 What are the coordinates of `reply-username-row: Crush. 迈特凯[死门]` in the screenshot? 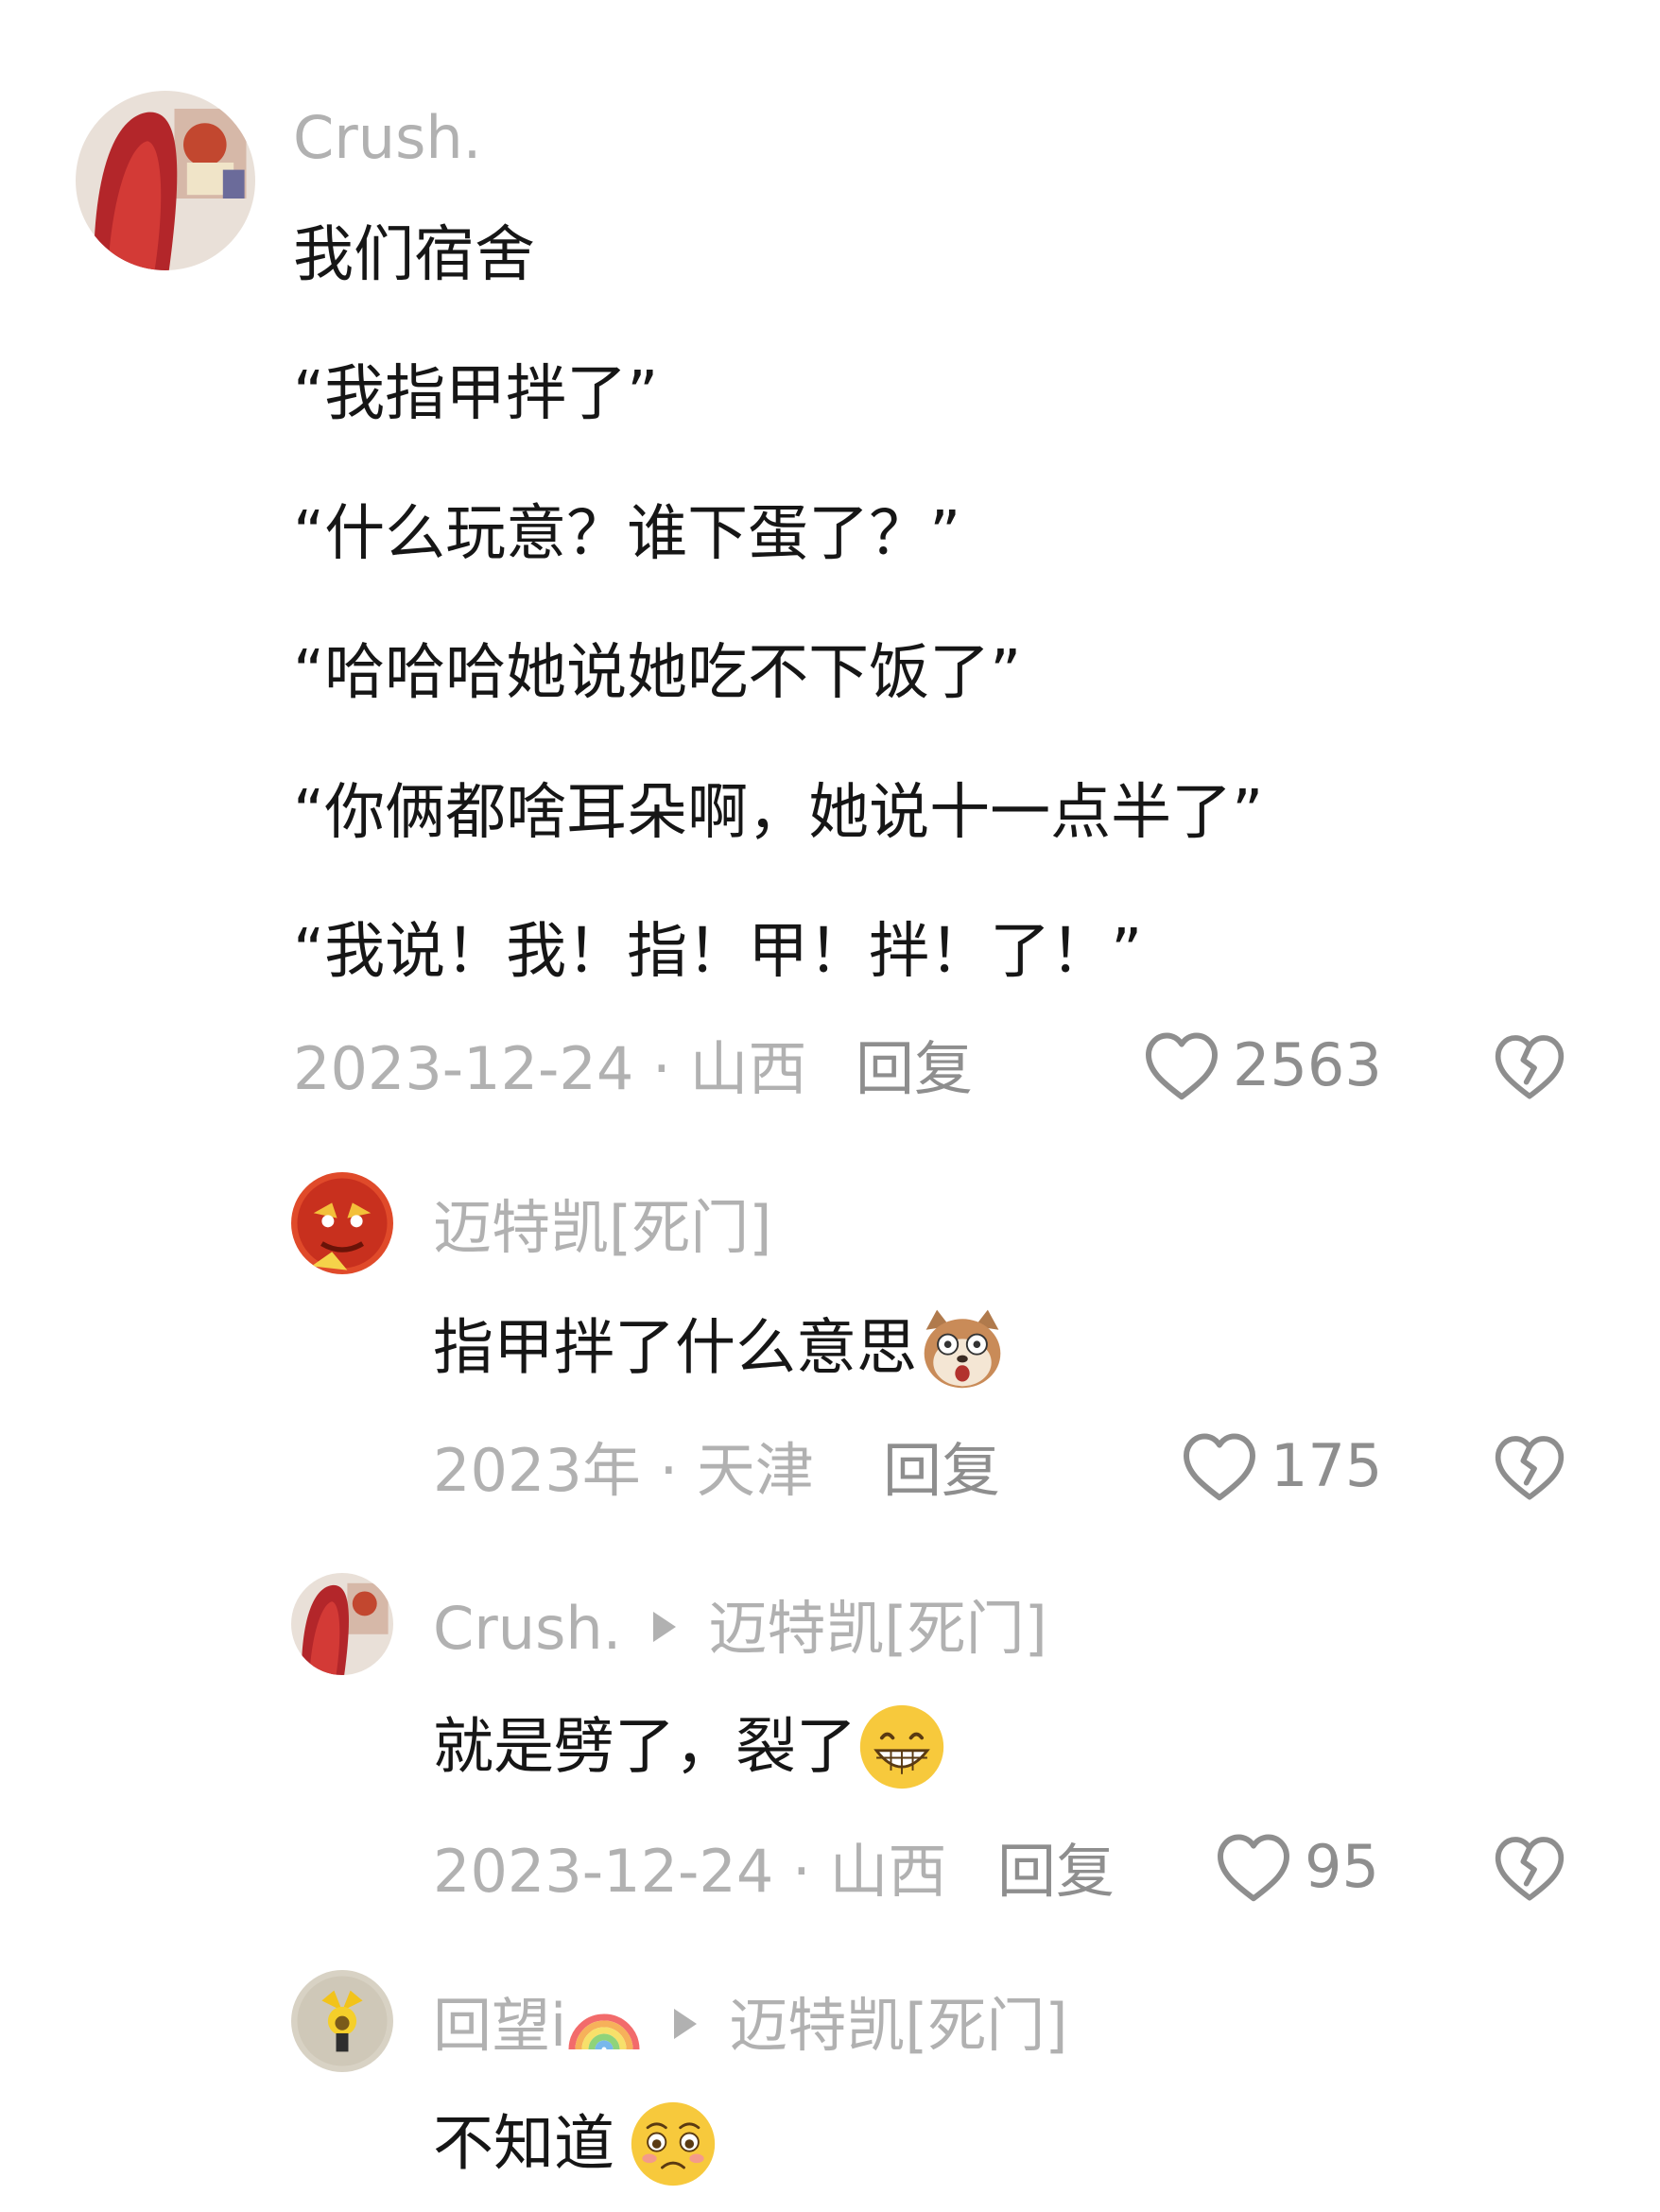 It's located at (740, 1628).